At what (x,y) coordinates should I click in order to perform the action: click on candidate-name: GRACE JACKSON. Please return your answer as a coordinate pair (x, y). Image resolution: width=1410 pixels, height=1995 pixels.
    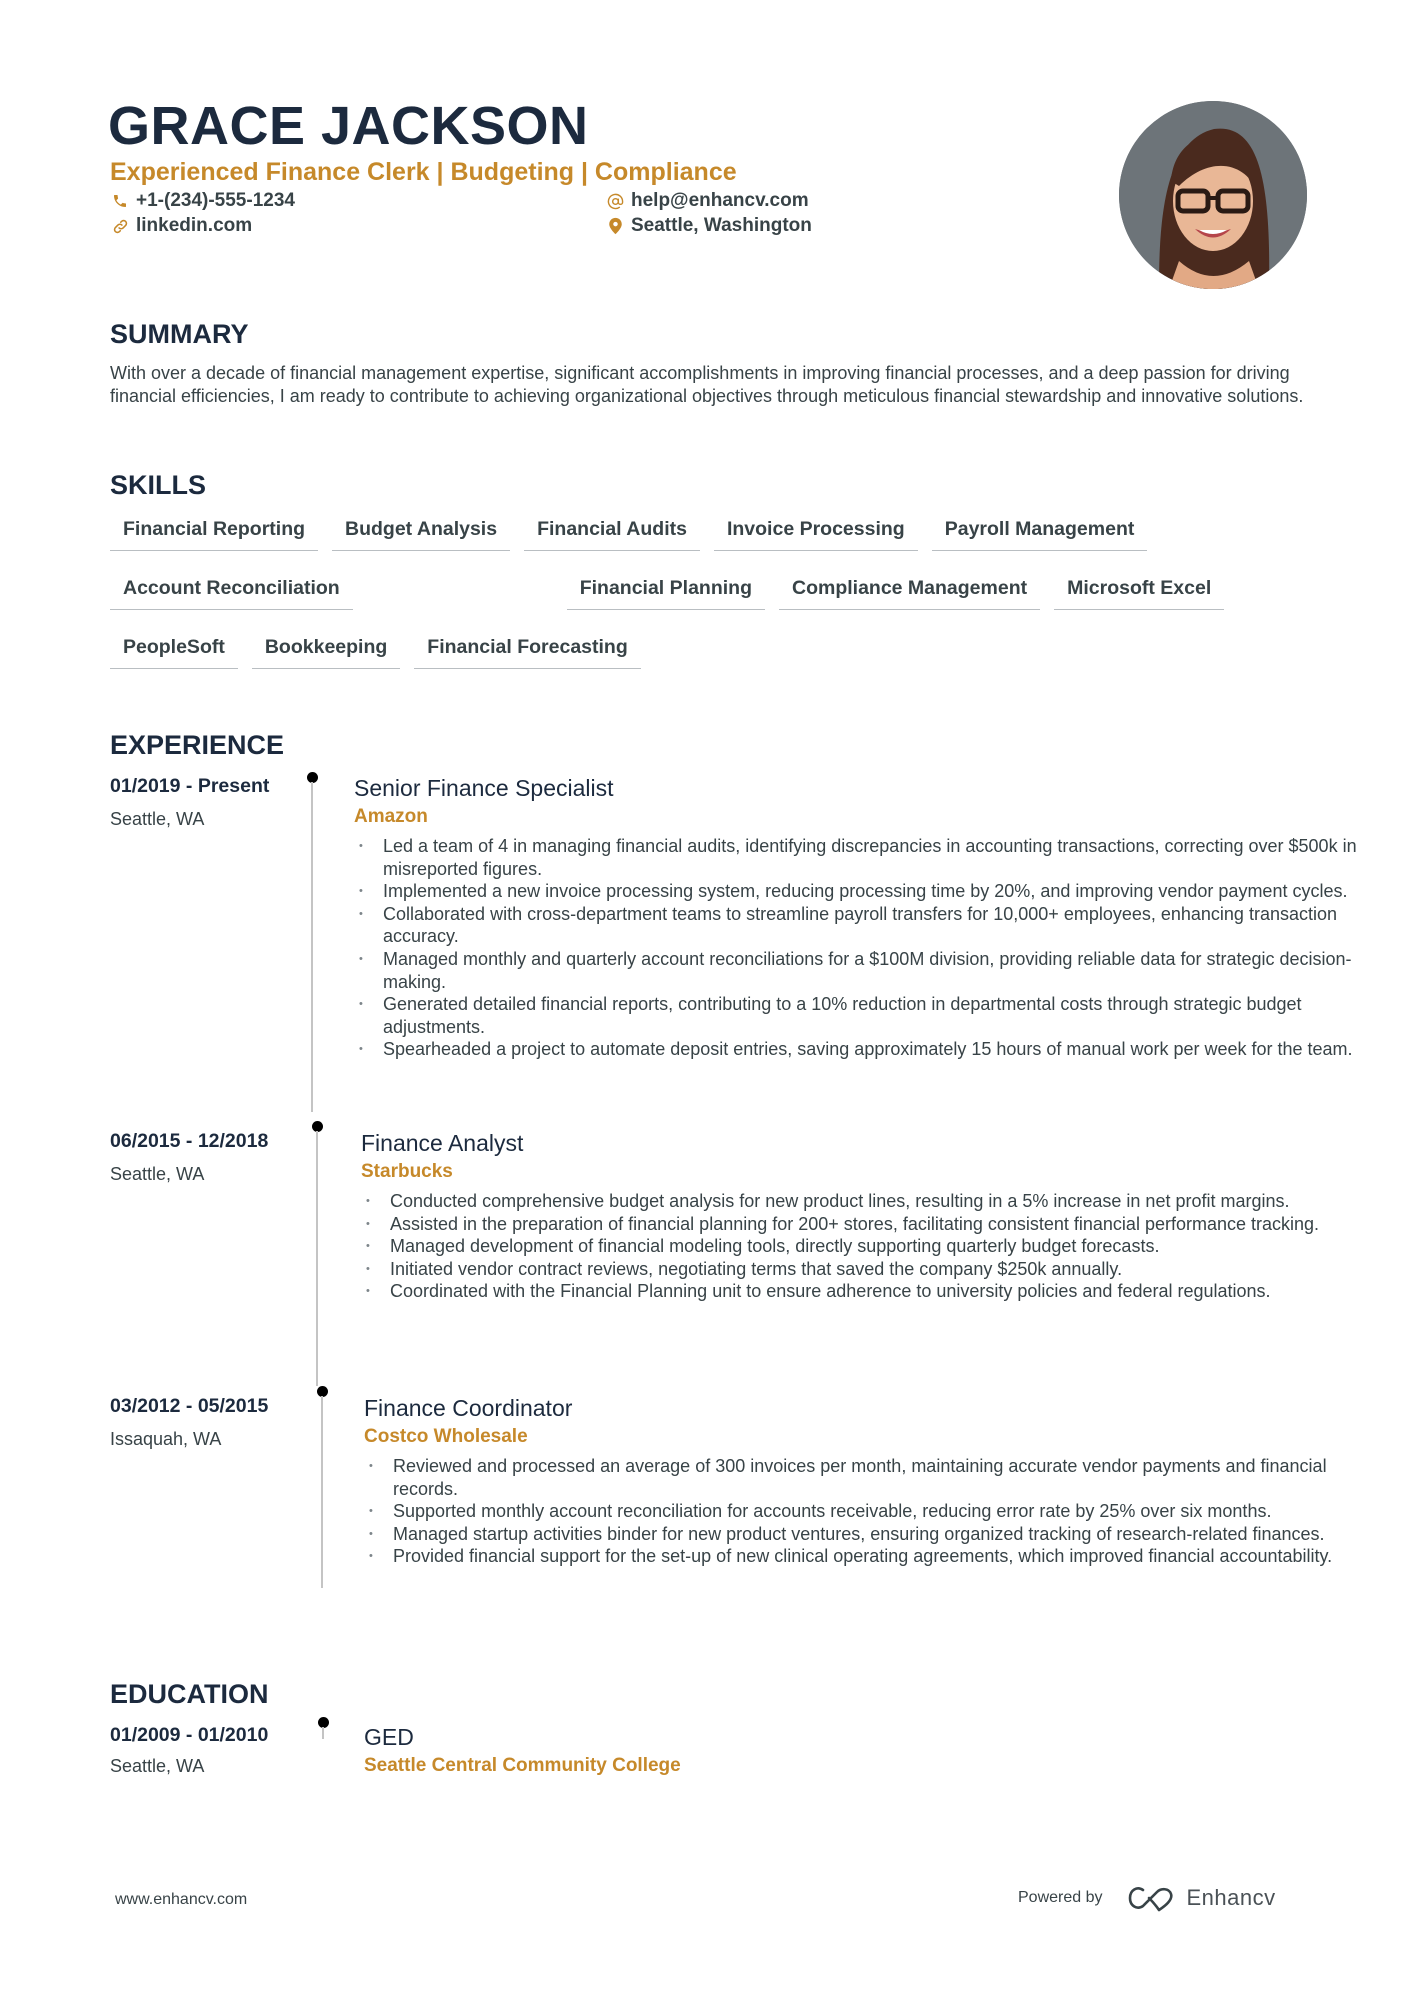
    Looking at the image, I should click on (348, 126).